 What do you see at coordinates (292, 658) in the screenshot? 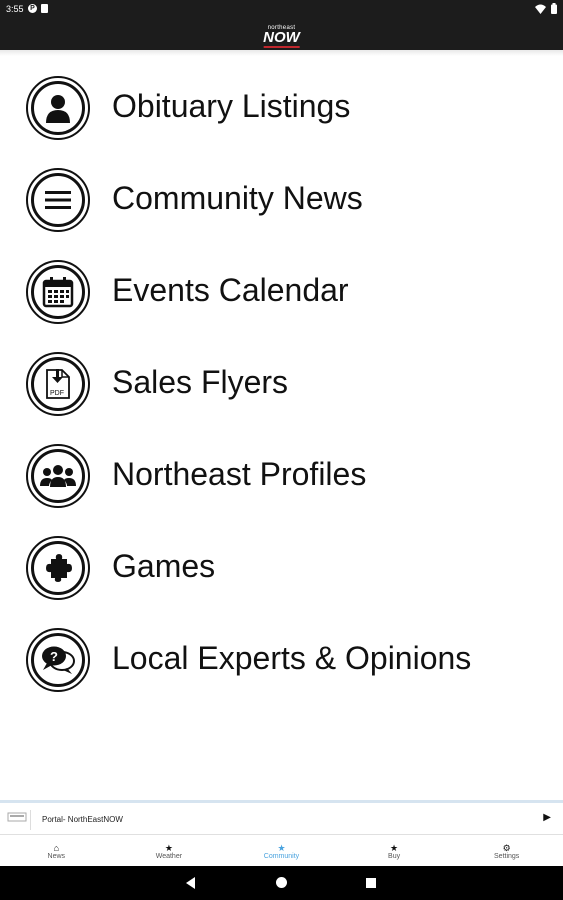
I see `menu-item-label: Local Experts & Opinions` at bounding box center [292, 658].